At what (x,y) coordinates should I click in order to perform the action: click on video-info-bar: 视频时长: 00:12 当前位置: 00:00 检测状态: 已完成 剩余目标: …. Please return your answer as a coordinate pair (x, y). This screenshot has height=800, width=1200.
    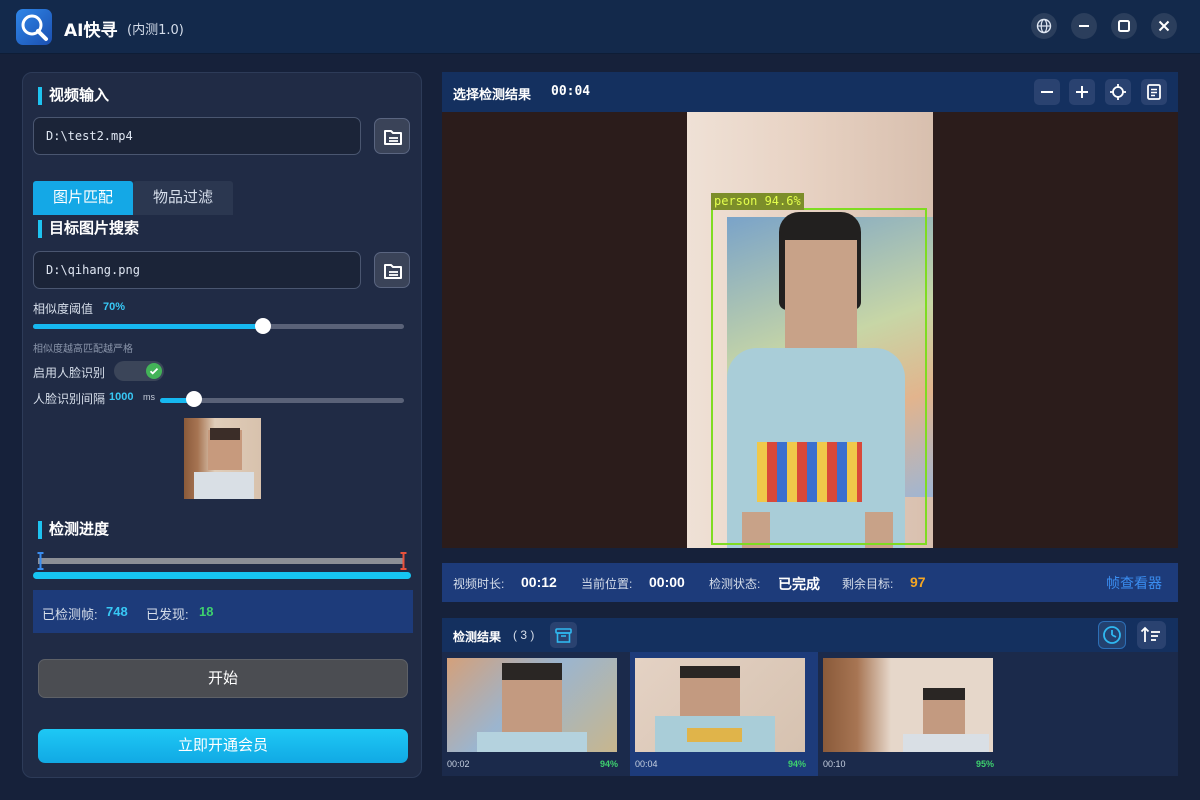
    Looking at the image, I should click on (810, 582).